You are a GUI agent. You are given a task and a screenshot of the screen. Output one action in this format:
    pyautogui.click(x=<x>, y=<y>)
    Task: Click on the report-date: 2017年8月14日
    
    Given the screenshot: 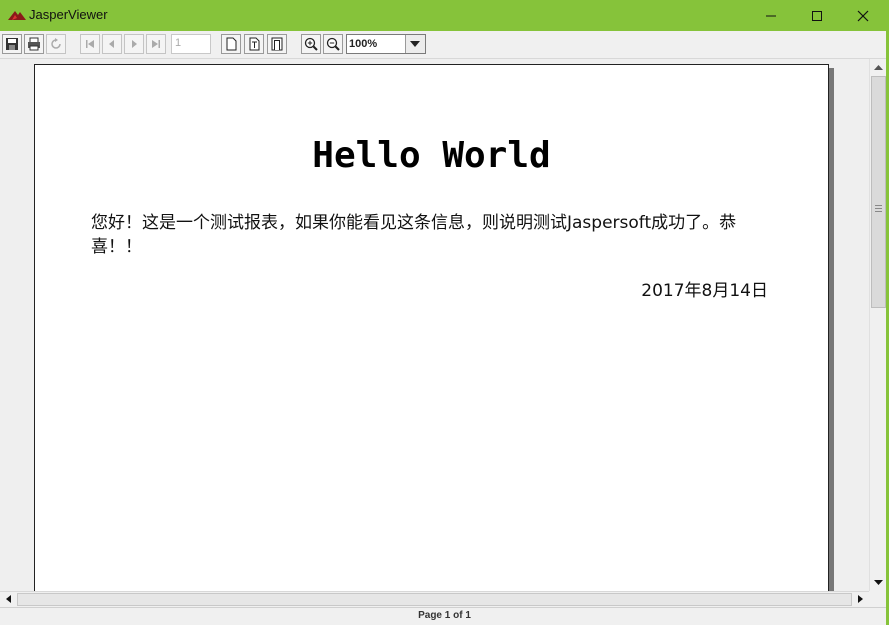 What is the action you would take?
    pyautogui.click(x=704, y=291)
    